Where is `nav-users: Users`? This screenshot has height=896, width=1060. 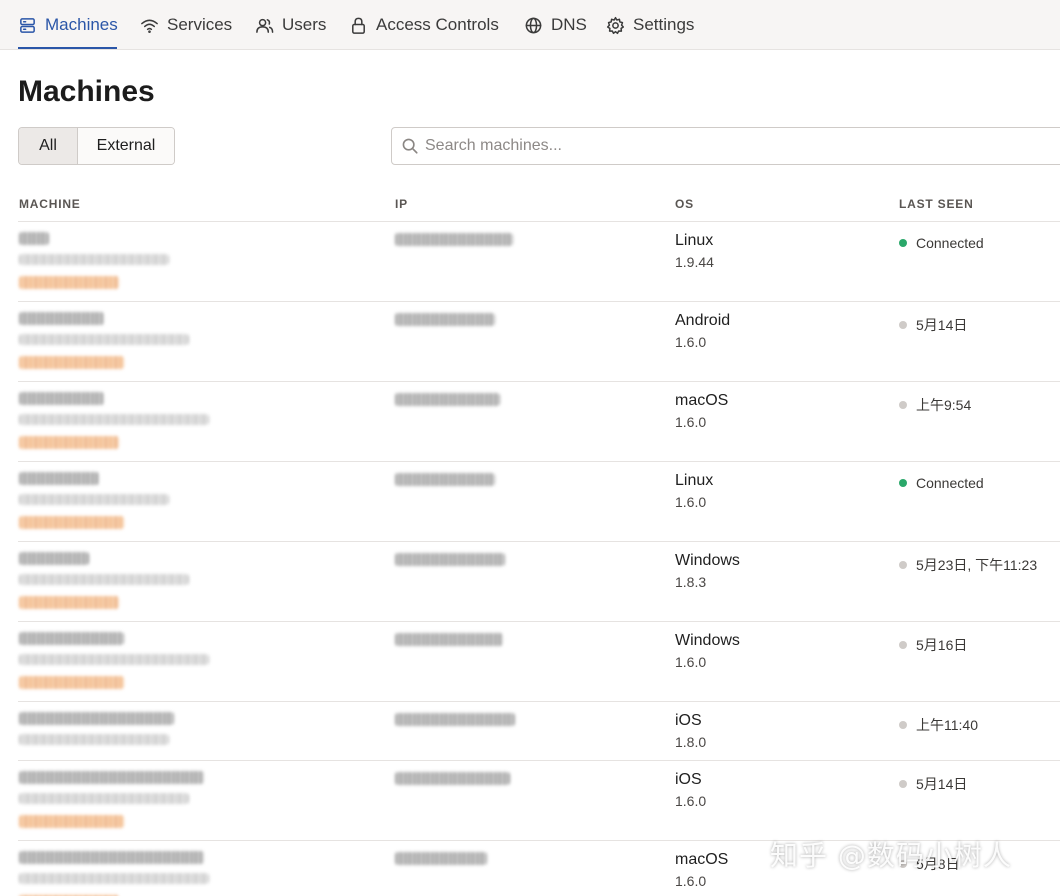
nav-users: Users is located at coordinates (290, 25).